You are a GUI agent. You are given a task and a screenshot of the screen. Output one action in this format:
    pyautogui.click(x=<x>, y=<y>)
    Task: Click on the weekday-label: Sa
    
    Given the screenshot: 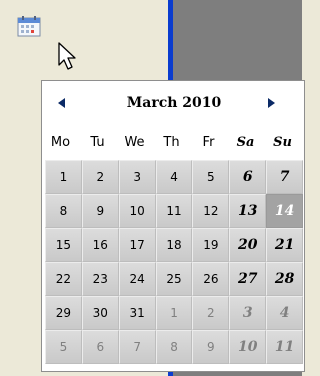 What is the action you would take?
    pyautogui.click(x=245, y=142)
    